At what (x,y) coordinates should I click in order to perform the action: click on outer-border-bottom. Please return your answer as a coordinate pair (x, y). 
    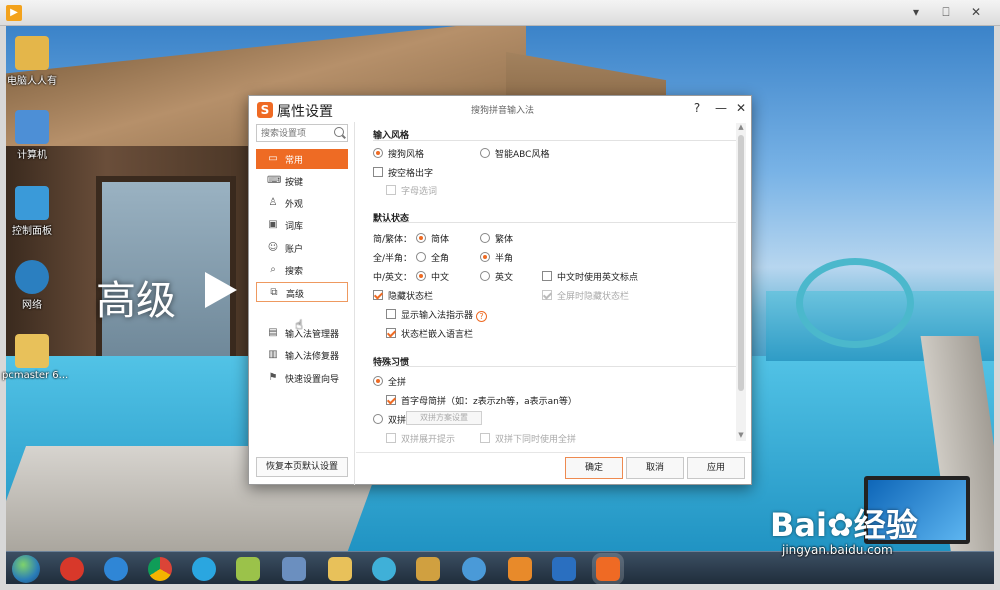
    Looking at the image, I should click on (500, 587).